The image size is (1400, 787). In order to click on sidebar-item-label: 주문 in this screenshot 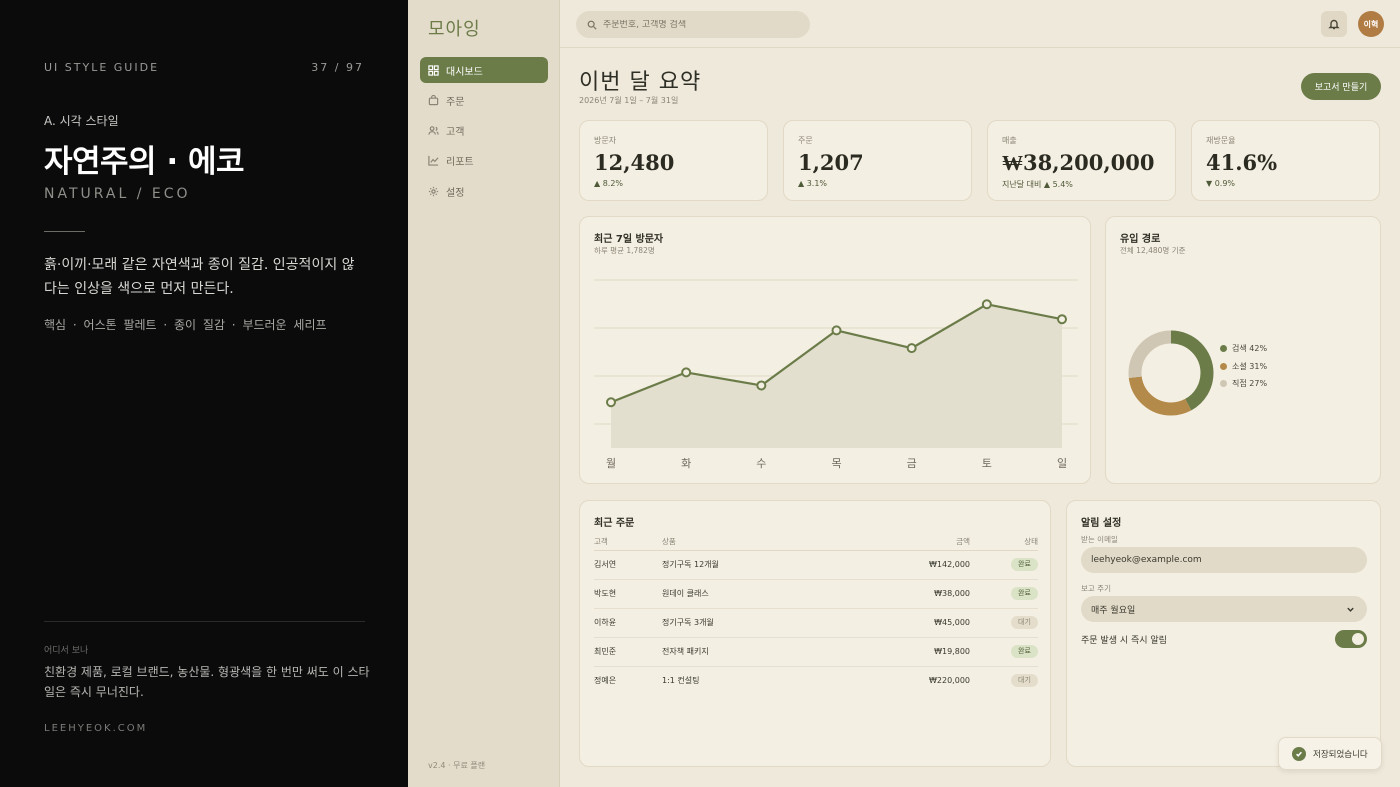, I will do `click(455, 102)`.